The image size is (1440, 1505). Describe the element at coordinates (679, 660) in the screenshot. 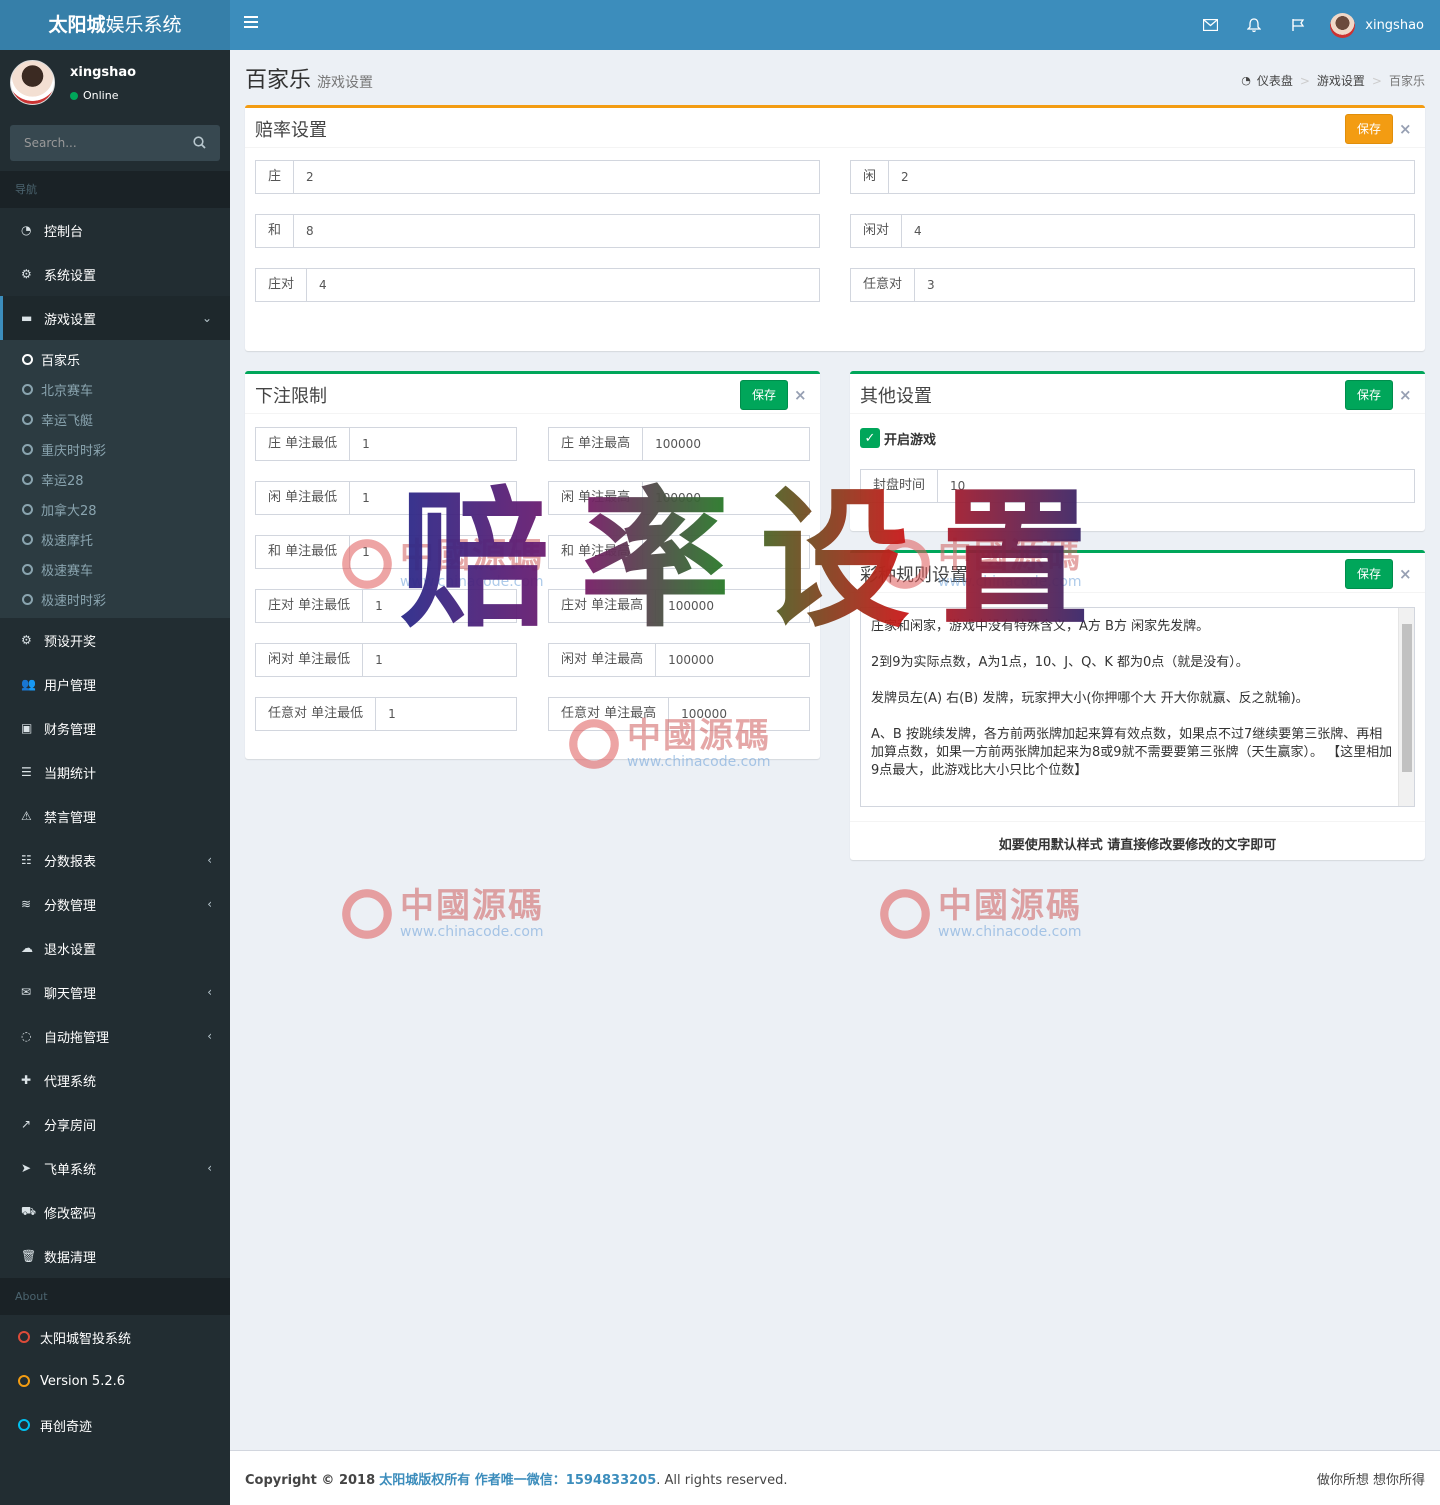

I see `limit-max-field: 闲对 单注最高 100000` at that location.